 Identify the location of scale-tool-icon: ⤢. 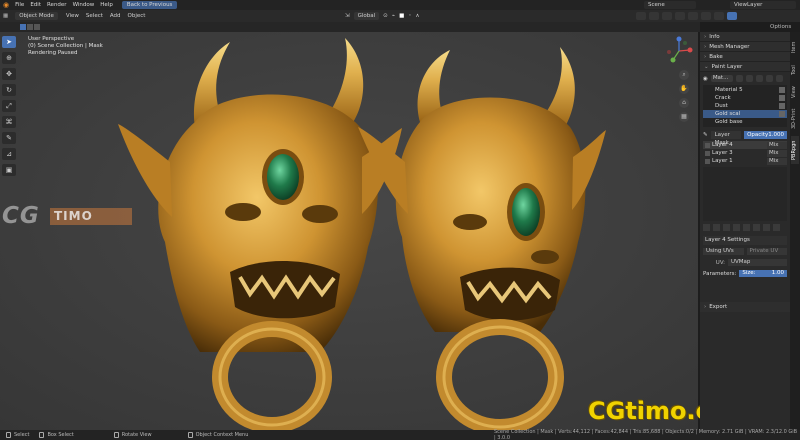
(9, 106).